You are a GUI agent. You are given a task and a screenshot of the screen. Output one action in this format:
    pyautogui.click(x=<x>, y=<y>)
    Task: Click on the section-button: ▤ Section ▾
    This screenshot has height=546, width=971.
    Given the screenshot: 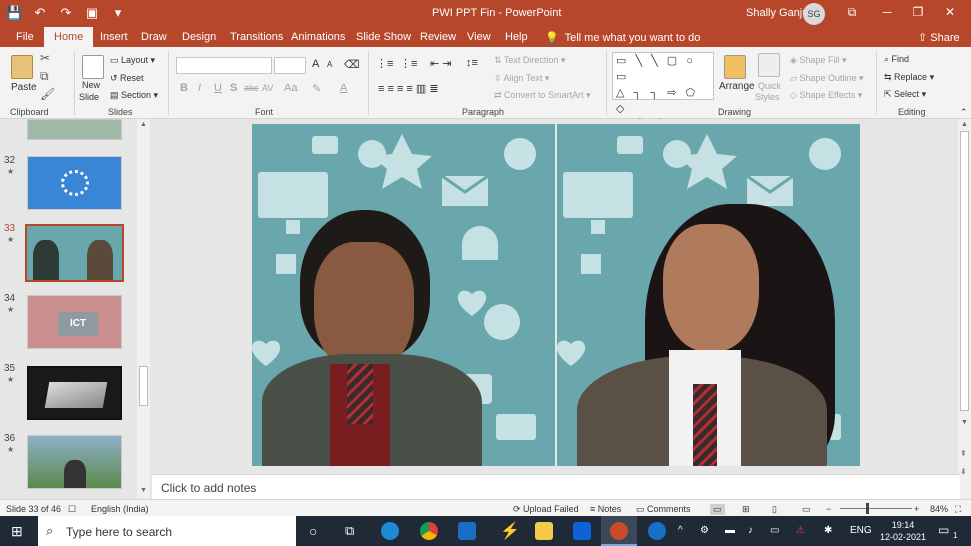 What is the action you would take?
    pyautogui.click(x=134, y=95)
    